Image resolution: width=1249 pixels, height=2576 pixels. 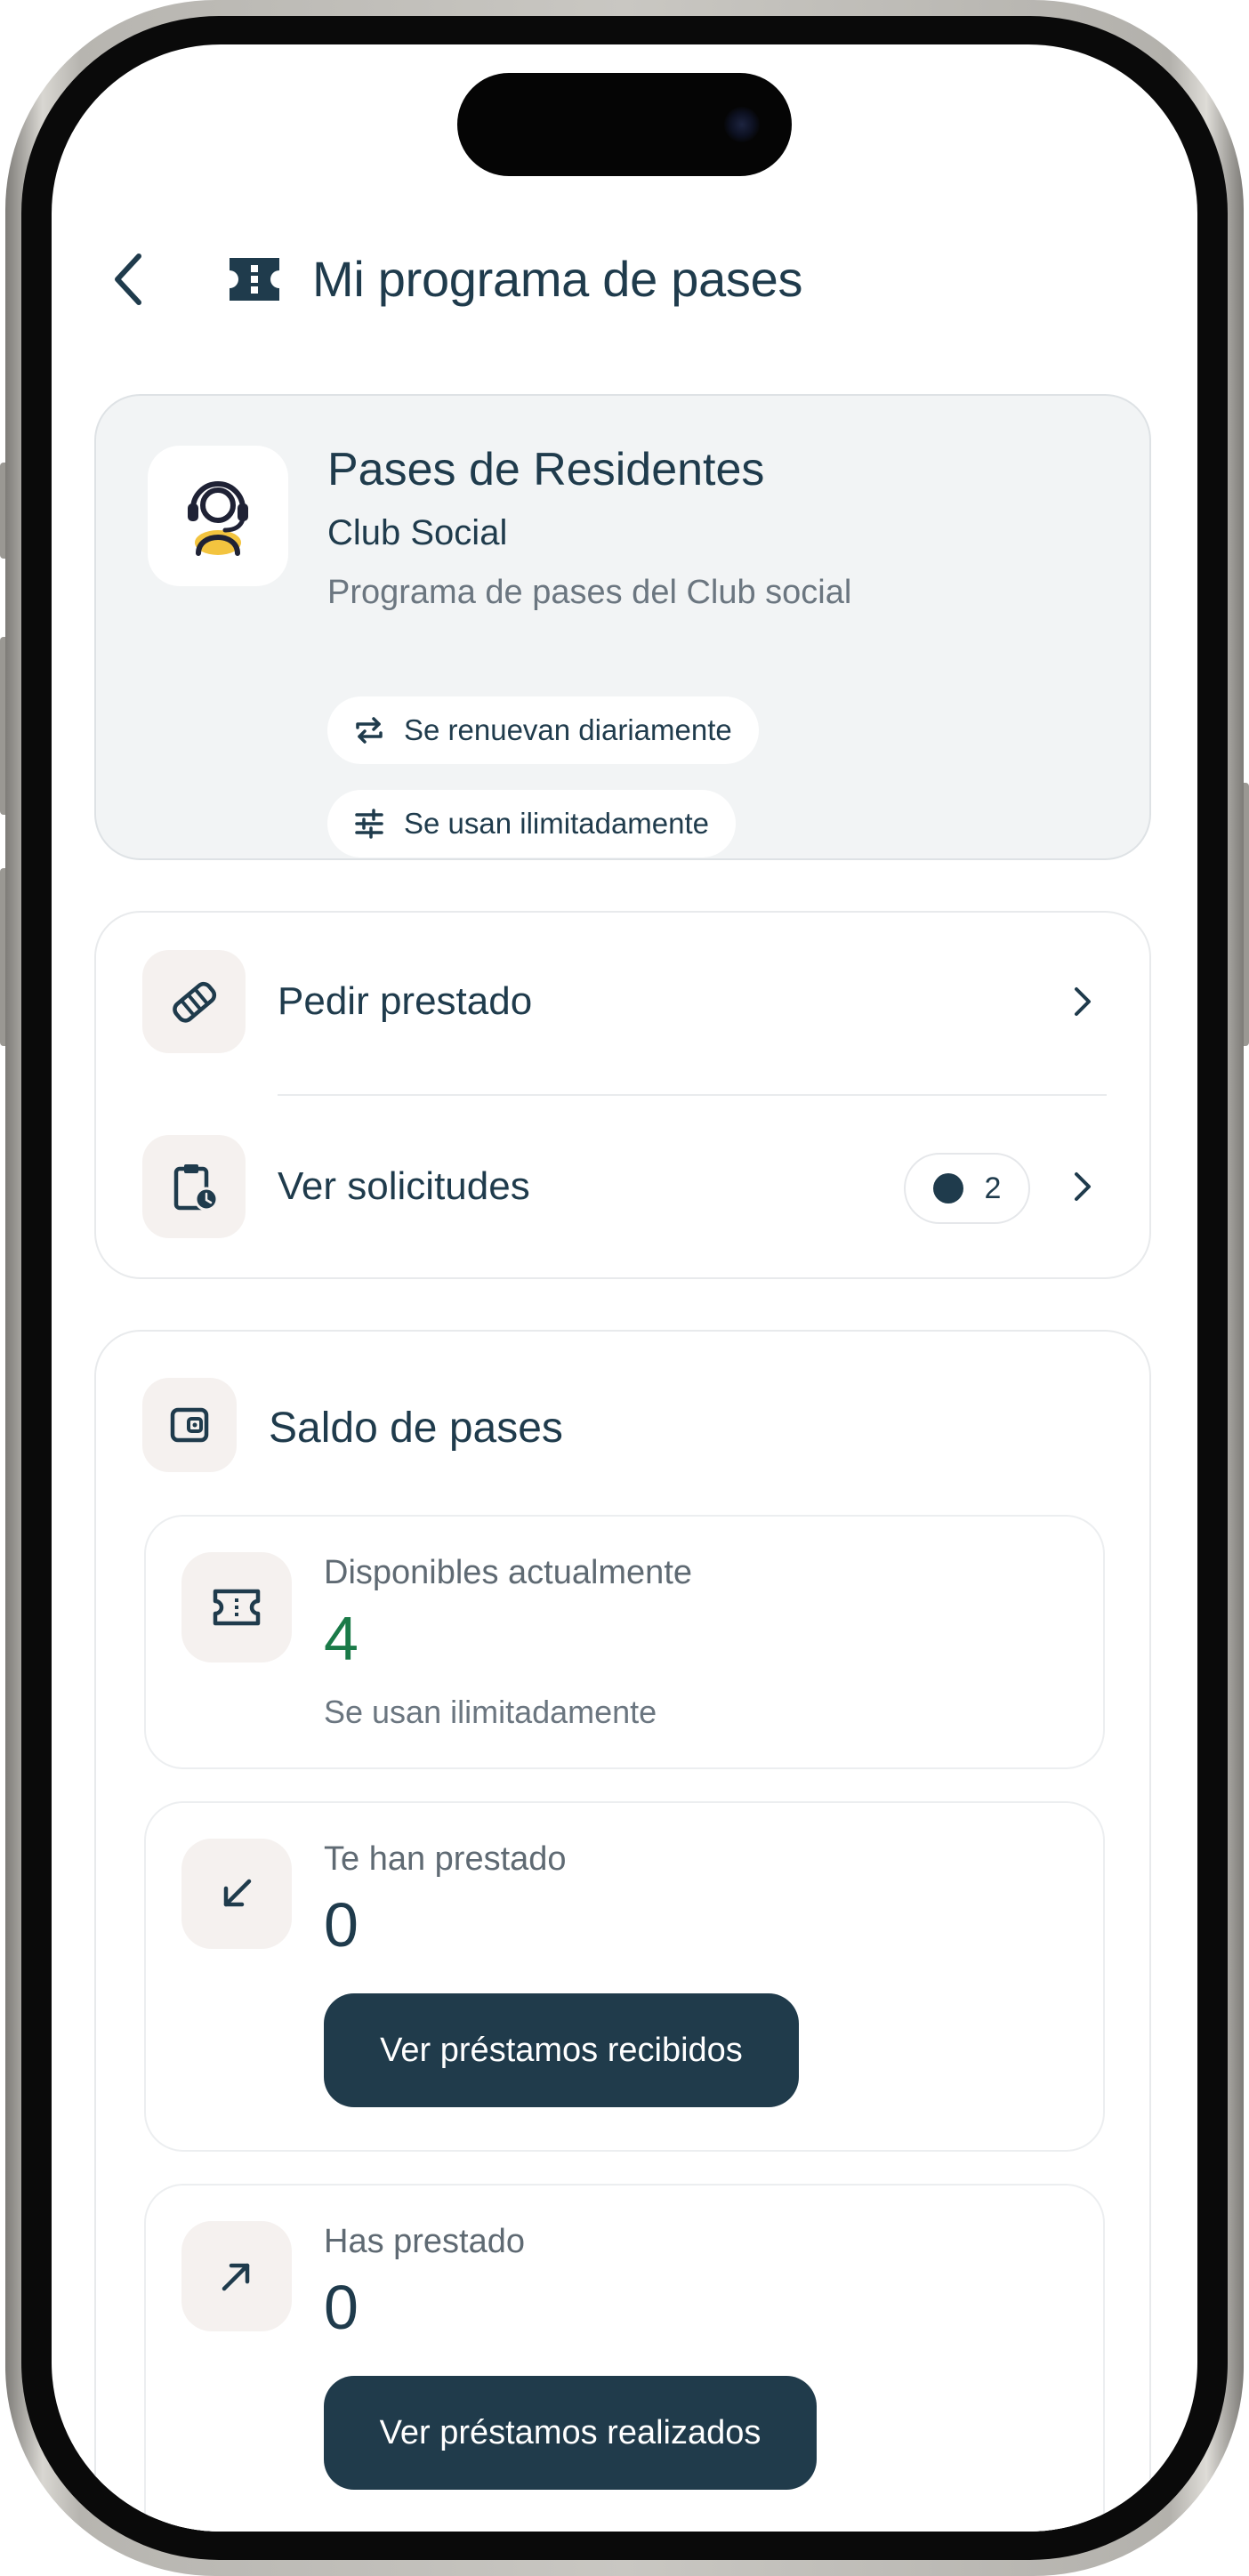 What do you see at coordinates (693, 1095) in the screenshot?
I see `actions-divider` at bounding box center [693, 1095].